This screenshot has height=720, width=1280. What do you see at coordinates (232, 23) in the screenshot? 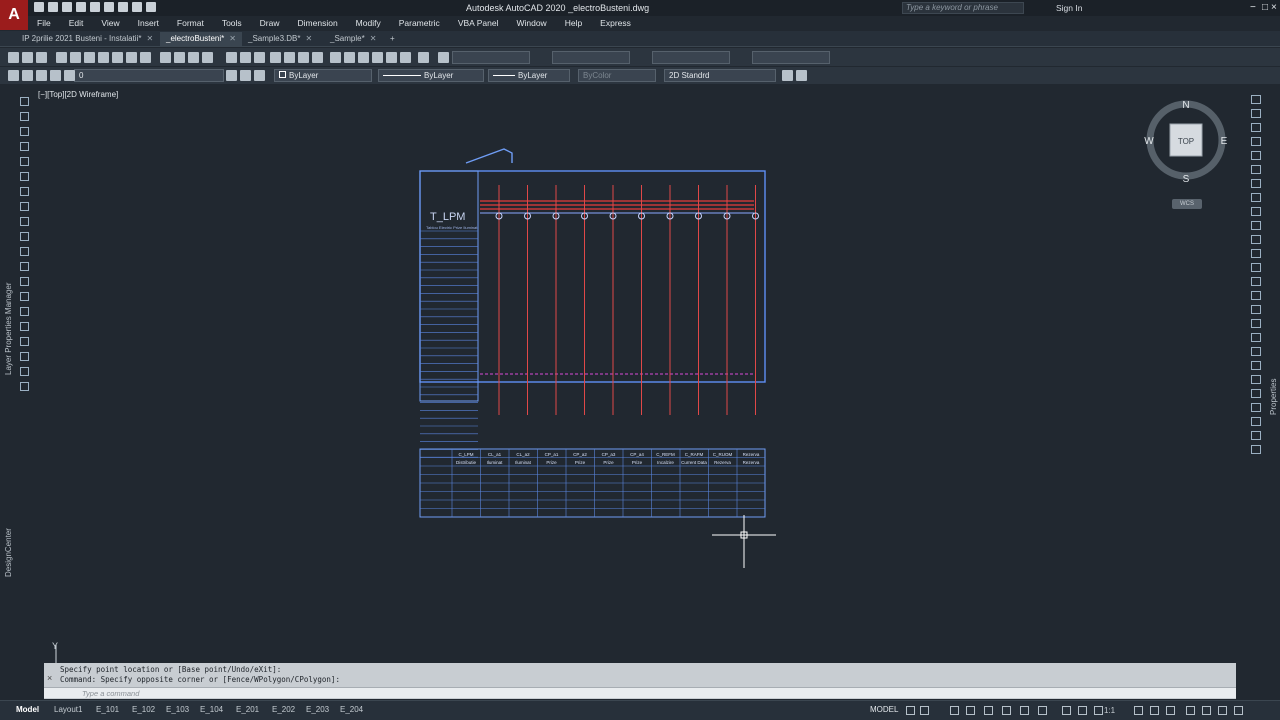
I see `menu-item-tools: Tools` at bounding box center [232, 23].